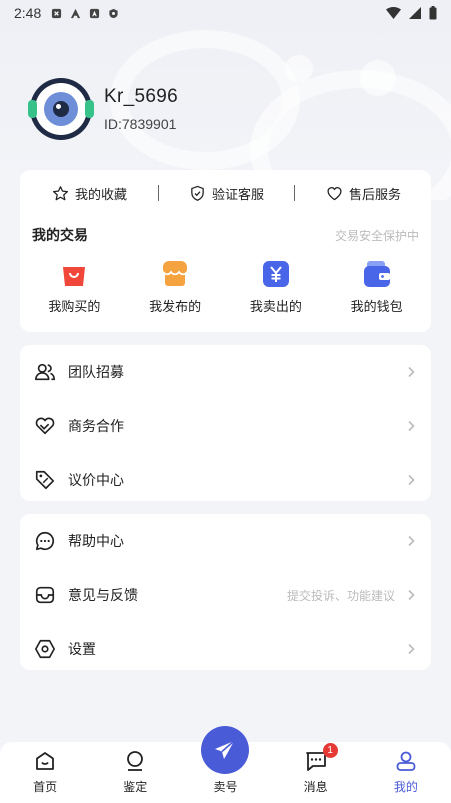 This screenshot has height=803, width=451. Describe the element at coordinates (45, 772) in the screenshot. I see `nav-home: 首页` at that location.